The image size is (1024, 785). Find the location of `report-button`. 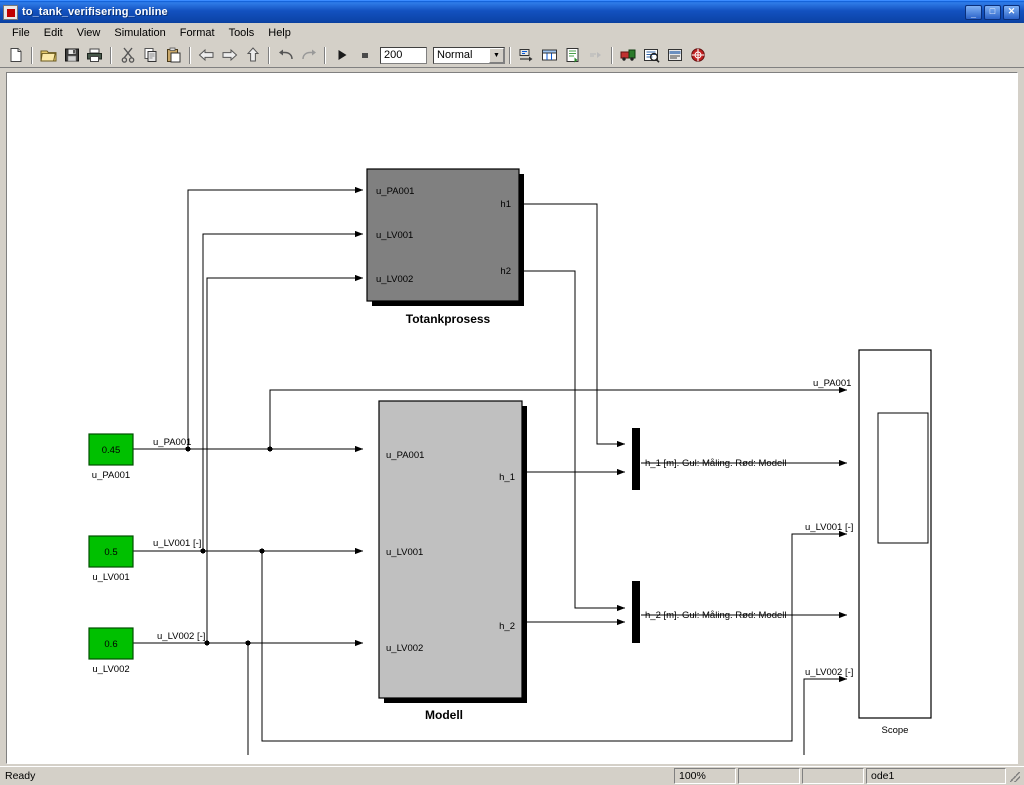

report-button is located at coordinates (674, 55).